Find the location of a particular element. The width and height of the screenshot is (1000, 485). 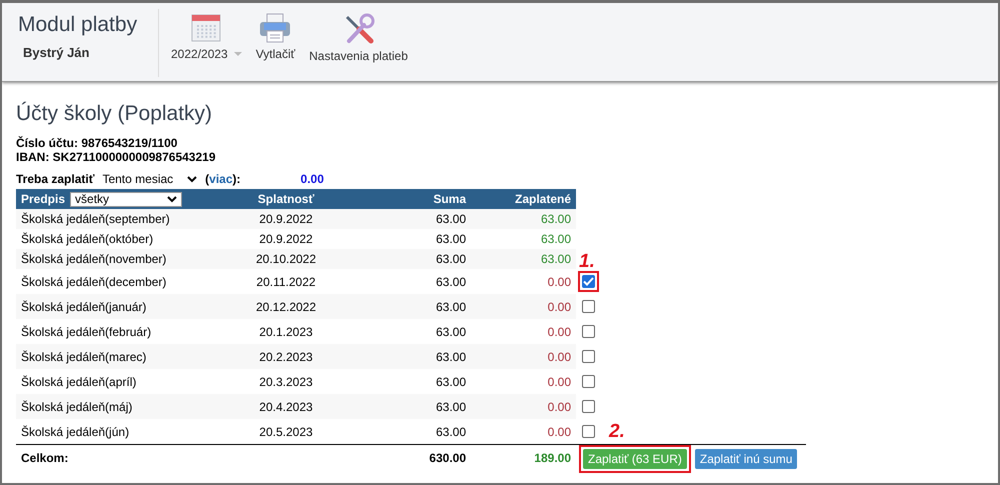

account-number: Číslo účtu: 9876543219/1100 is located at coordinates (97, 143).